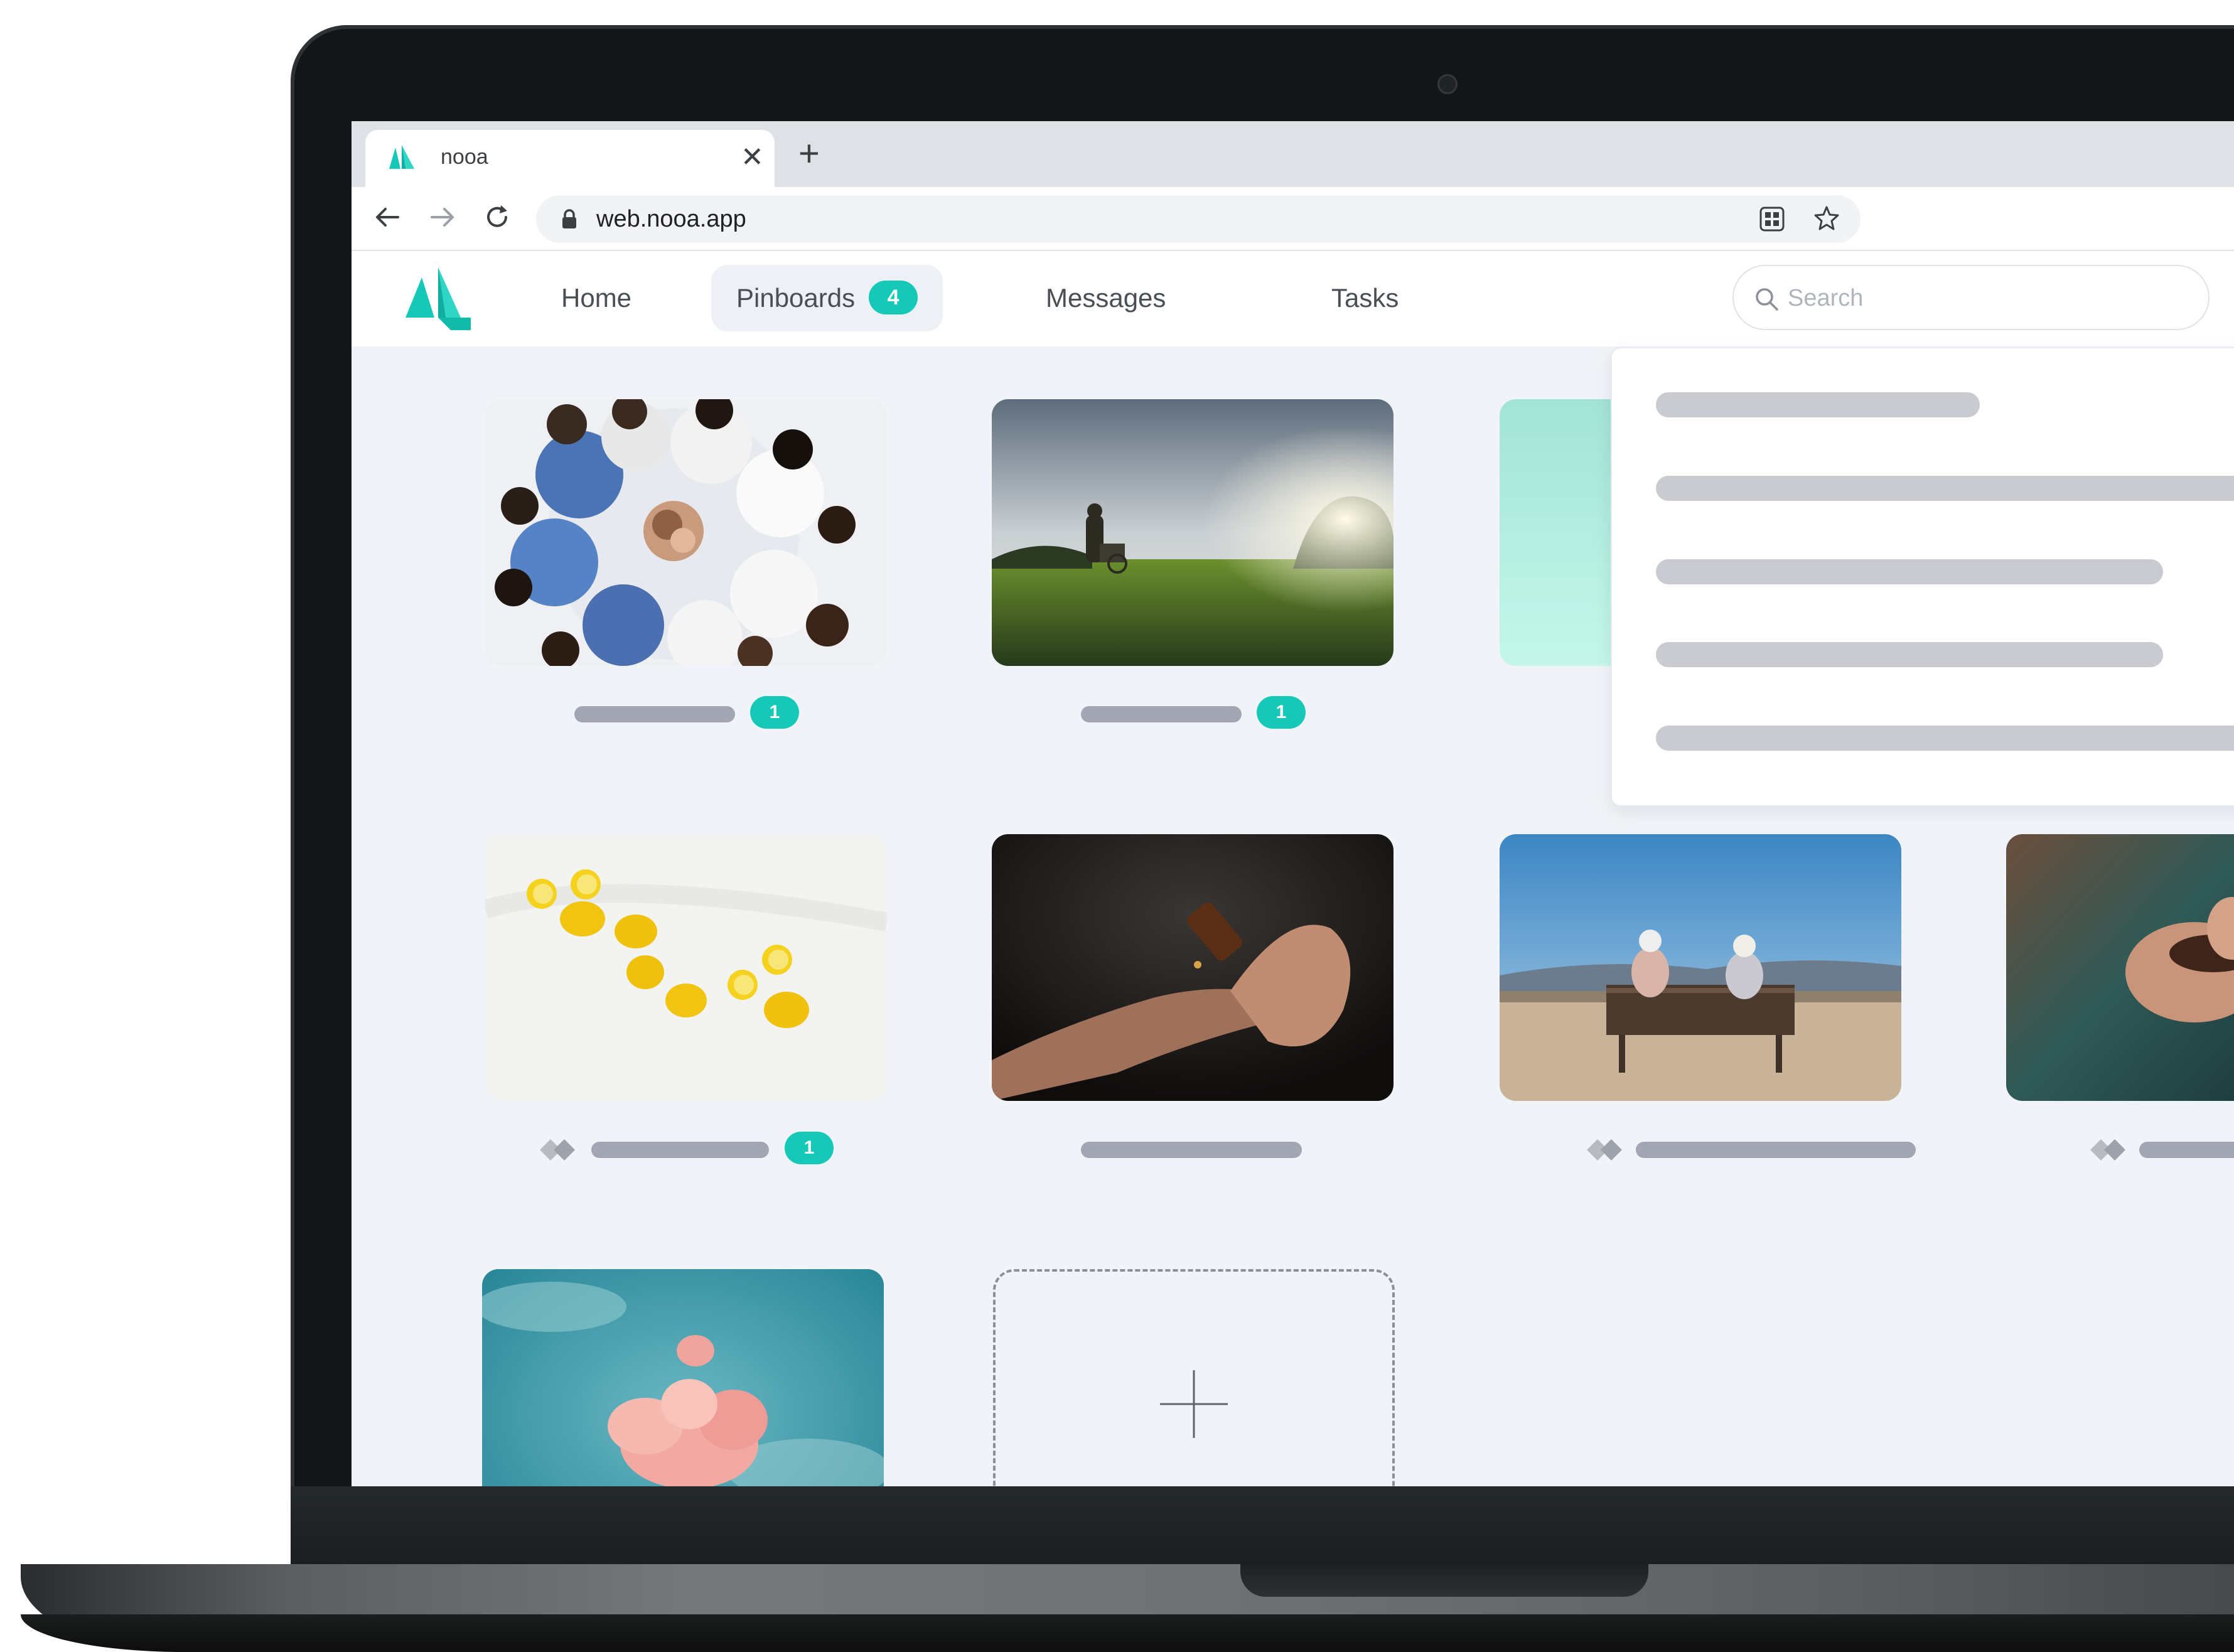 The width and height of the screenshot is (2234, 1652). I want to click on pinboards-count-badge: 4, so click(894, 297).